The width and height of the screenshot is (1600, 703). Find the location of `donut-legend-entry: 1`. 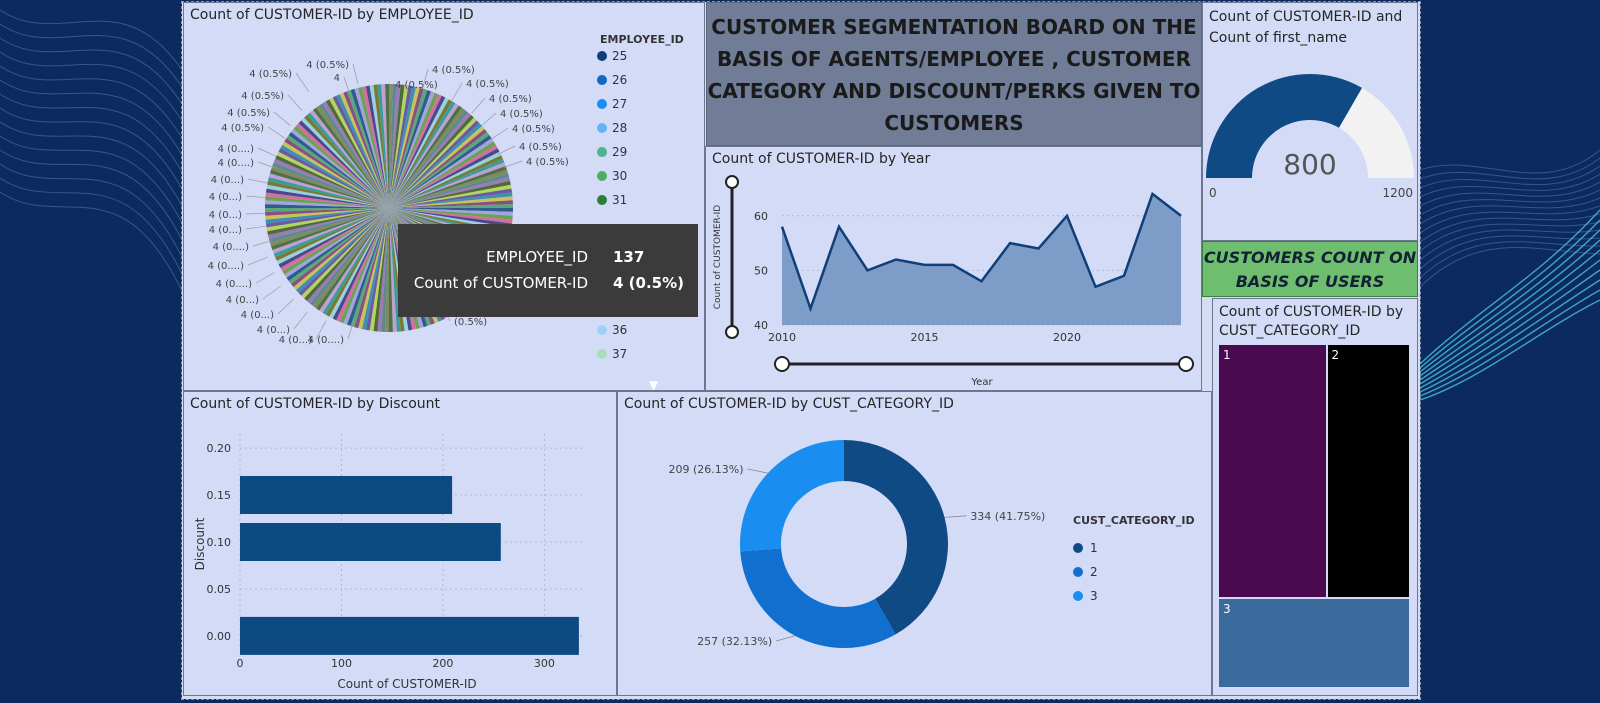

donut-legend-entry: 1 is located at coordinates (1094, 548).